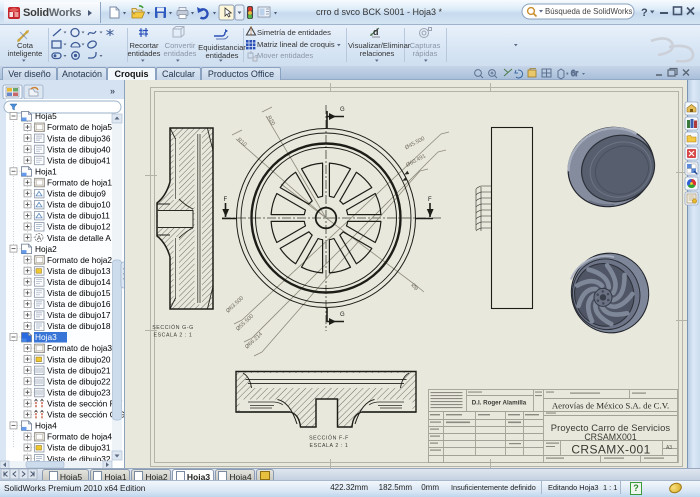  What do you see at coordinates (79, 370) in the screenshot?
I see `svg-text: Vista de dibujo21` at bounding box center [79, 370].